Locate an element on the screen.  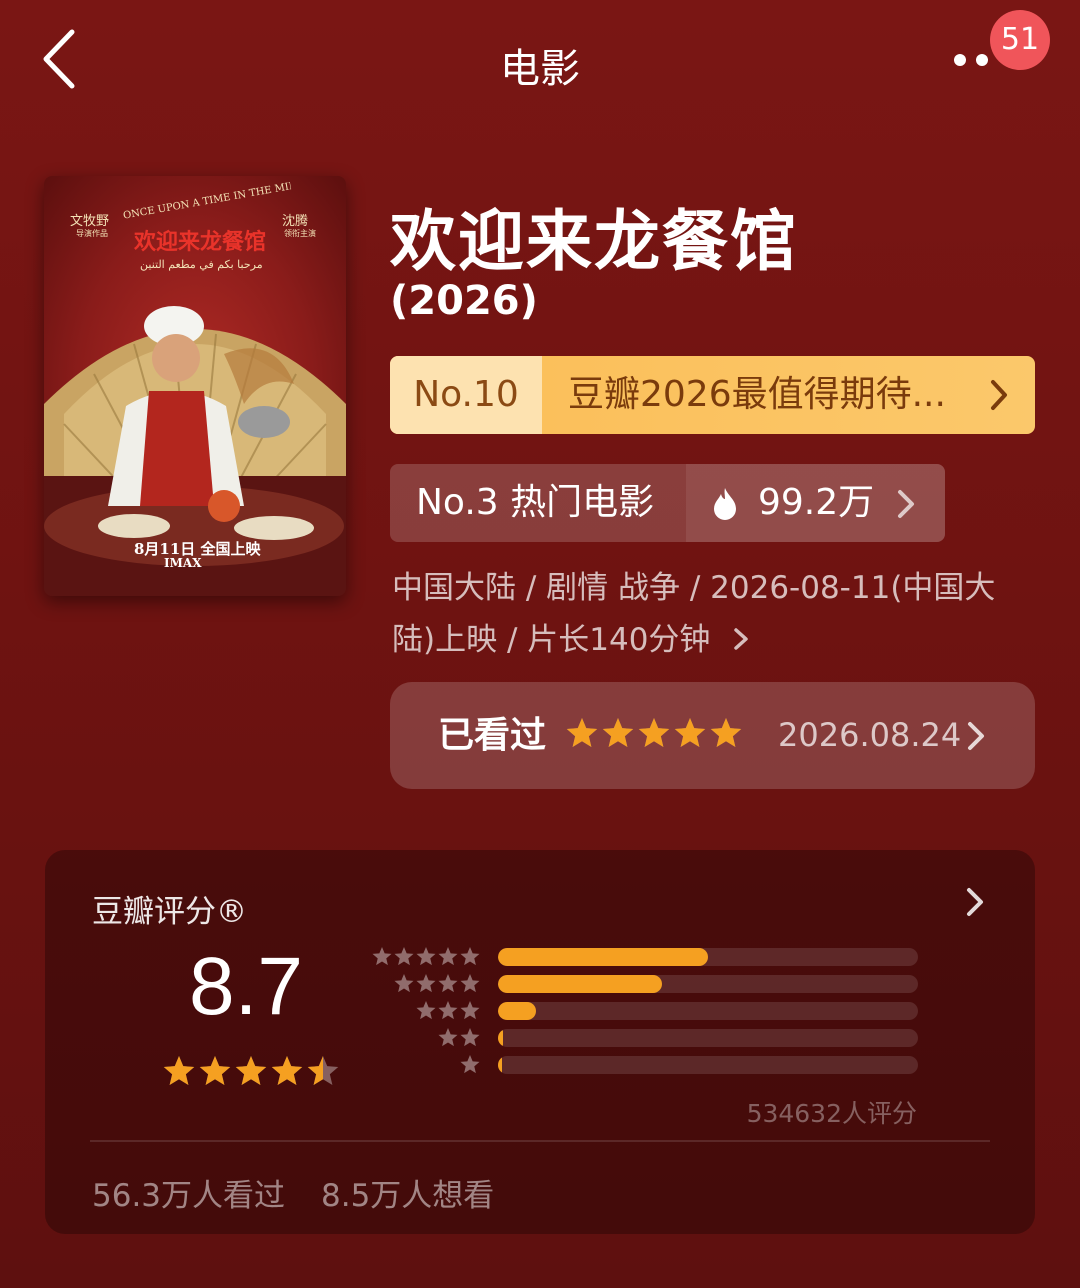
top-bar: 电影 51 is located at coordinates (540, 60).